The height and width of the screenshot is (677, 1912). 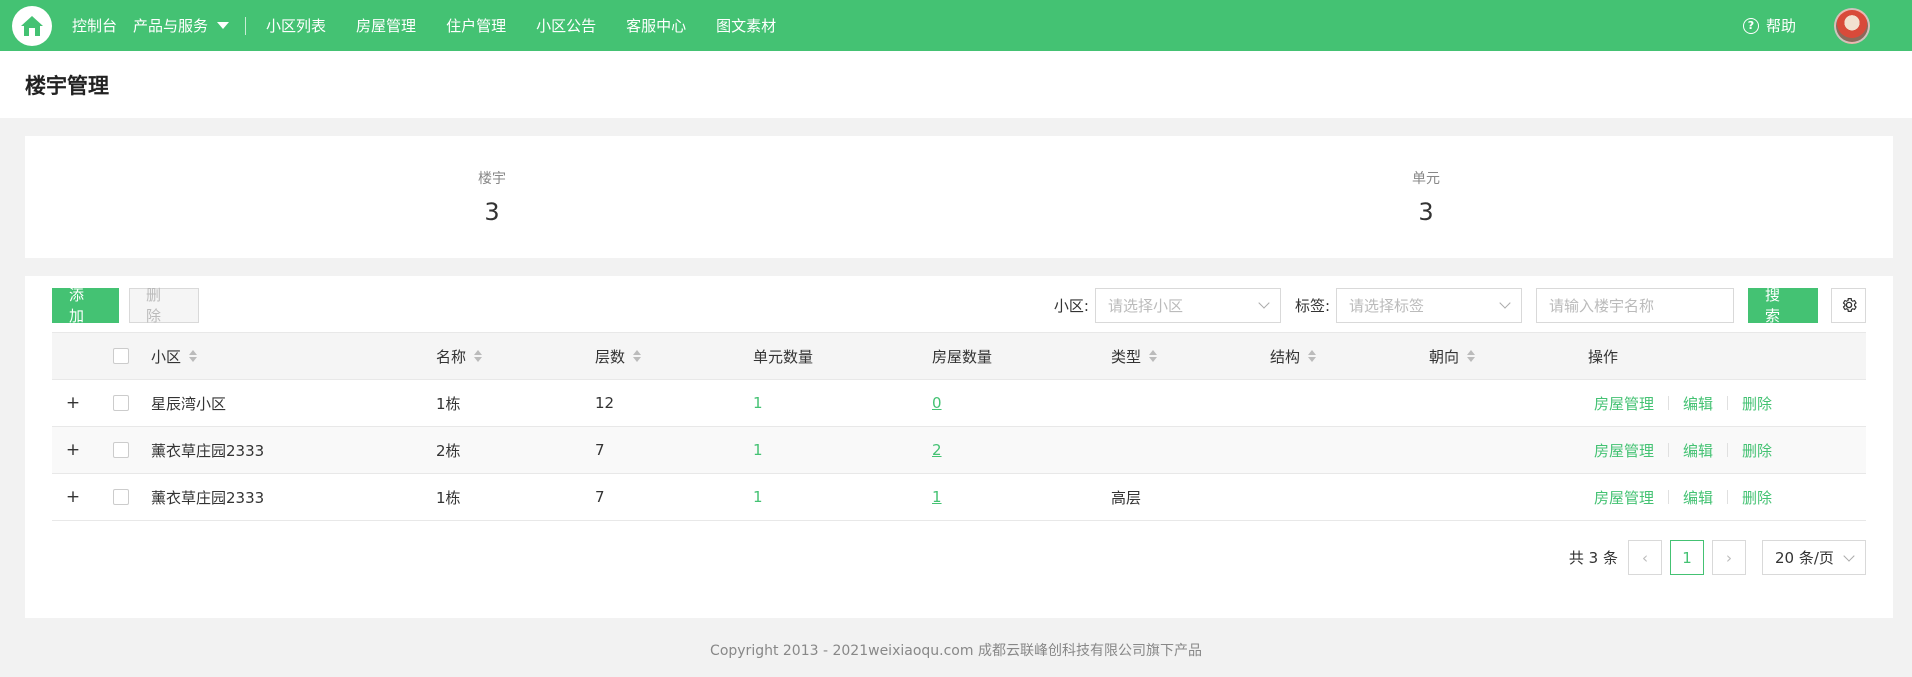 I want to click on gear-icon, so click(x=1849, y=305).